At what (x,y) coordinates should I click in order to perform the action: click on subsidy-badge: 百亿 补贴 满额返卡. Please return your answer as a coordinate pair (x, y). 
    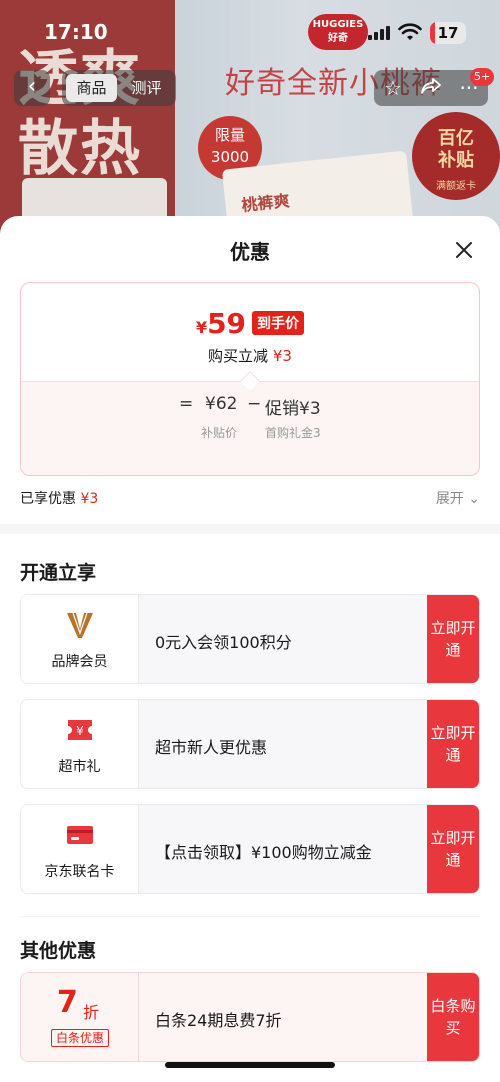
    Looking at the image, I should click on (456, 156).